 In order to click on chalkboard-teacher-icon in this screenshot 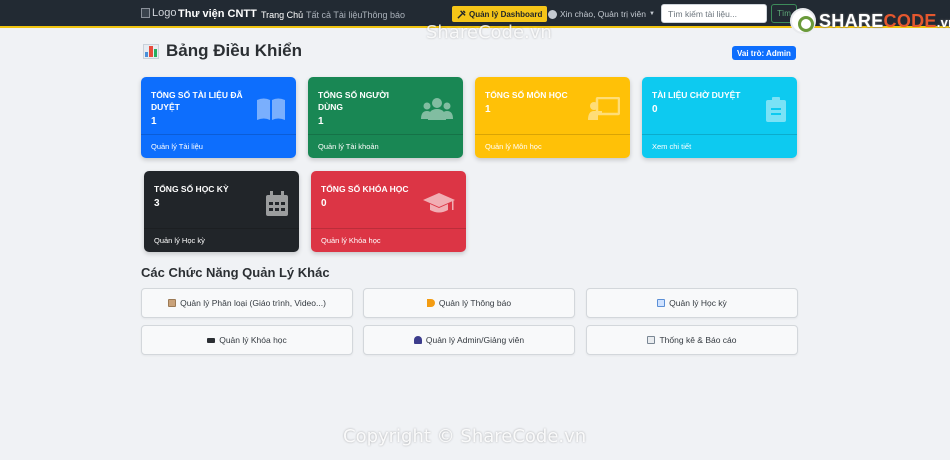, I will do `click(604, 108)`.